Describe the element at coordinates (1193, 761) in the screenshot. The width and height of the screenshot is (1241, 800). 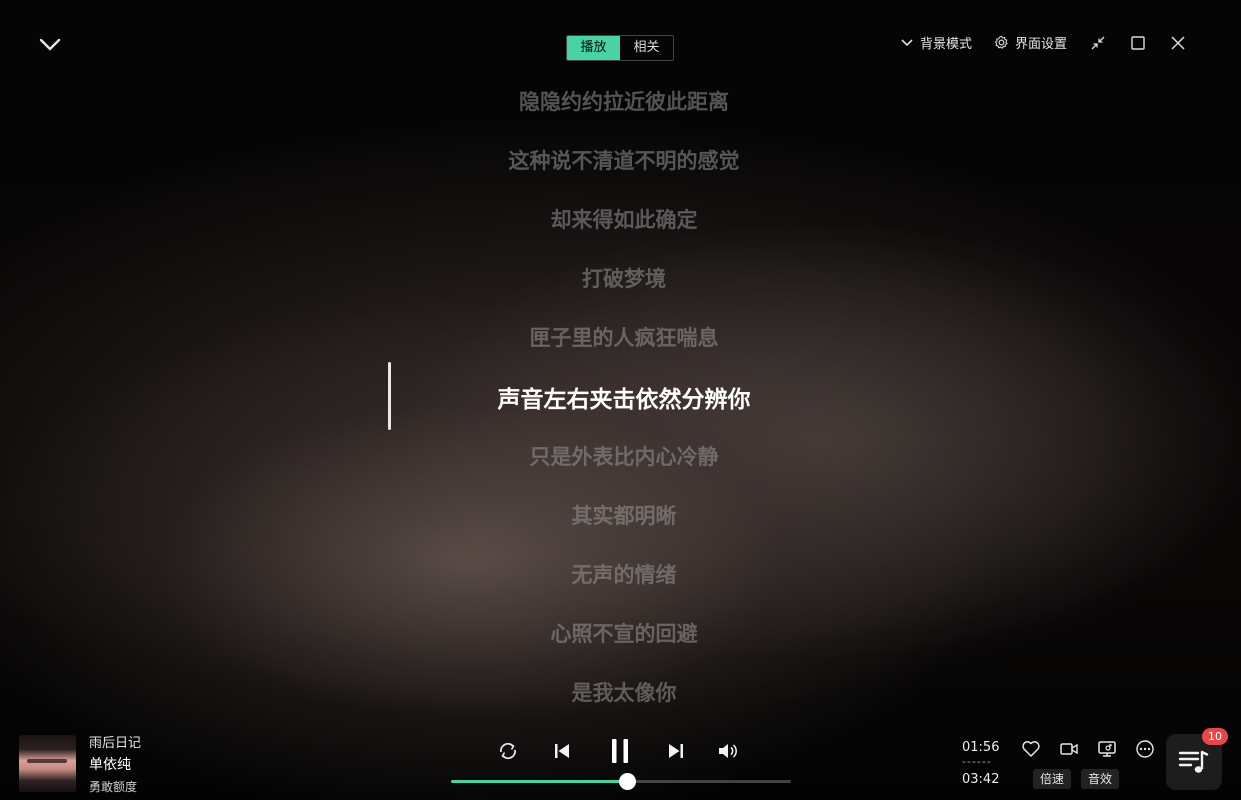
I see `playlist-icon` at that location.